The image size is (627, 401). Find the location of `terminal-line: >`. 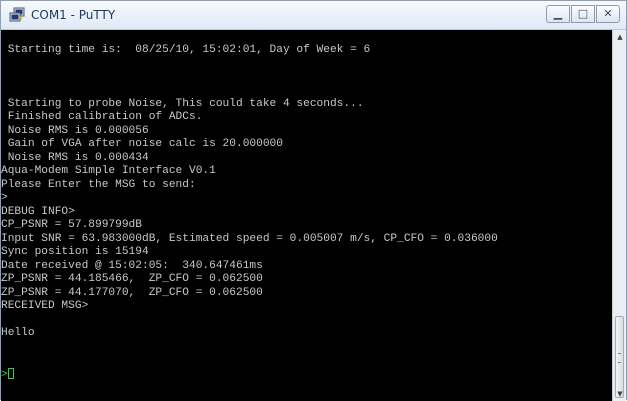

terminal-line: > is located at coordinates (4, 198).